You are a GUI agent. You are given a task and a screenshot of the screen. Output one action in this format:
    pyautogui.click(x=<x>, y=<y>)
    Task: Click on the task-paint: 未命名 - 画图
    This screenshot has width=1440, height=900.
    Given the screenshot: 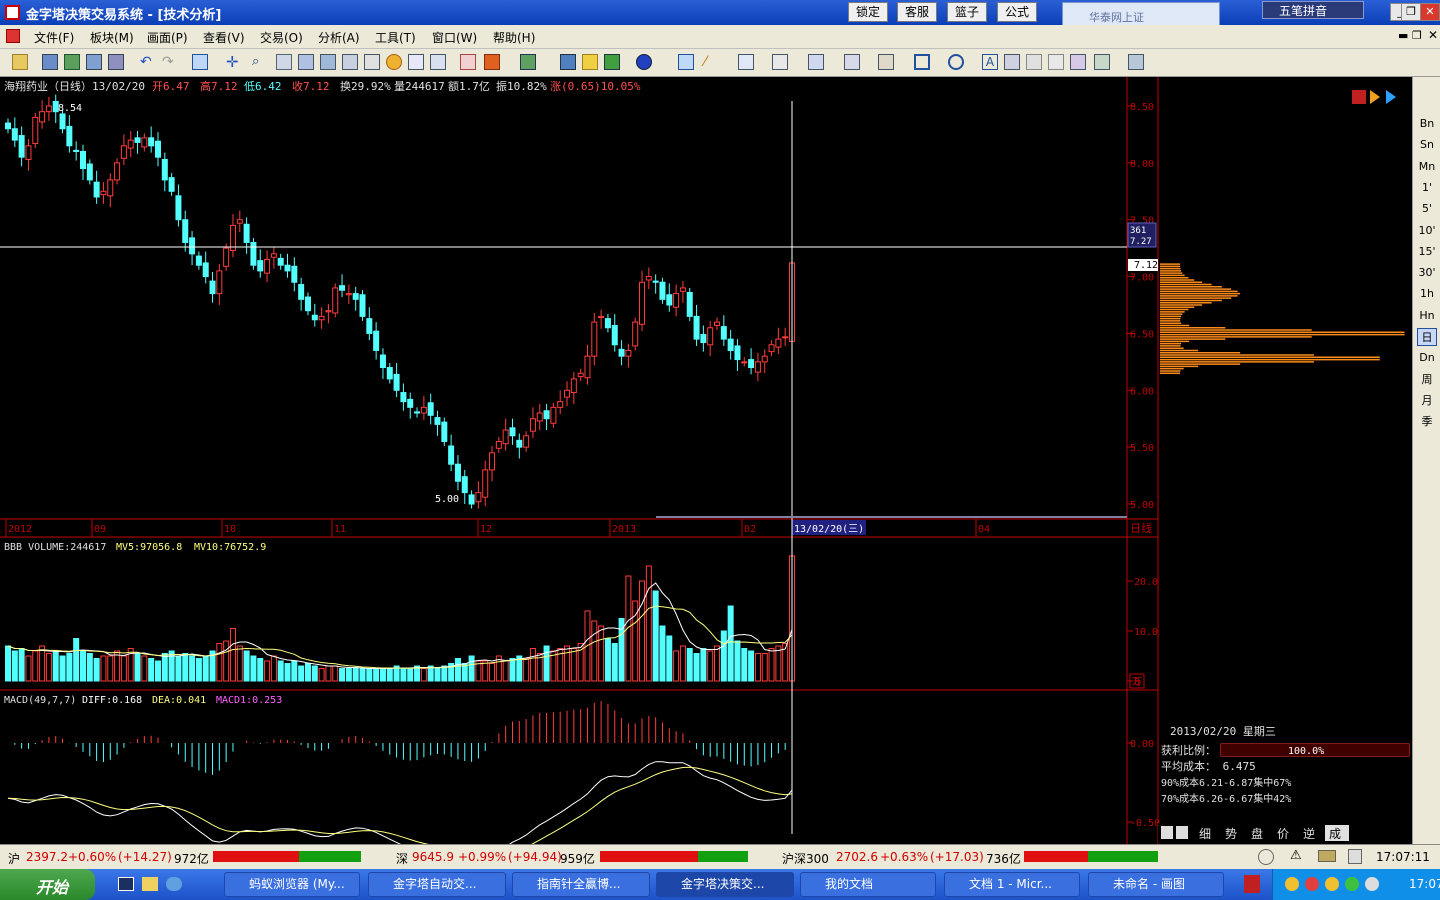 What is the action you would take?
    pyautogui.click(x=1156, y=884)
    